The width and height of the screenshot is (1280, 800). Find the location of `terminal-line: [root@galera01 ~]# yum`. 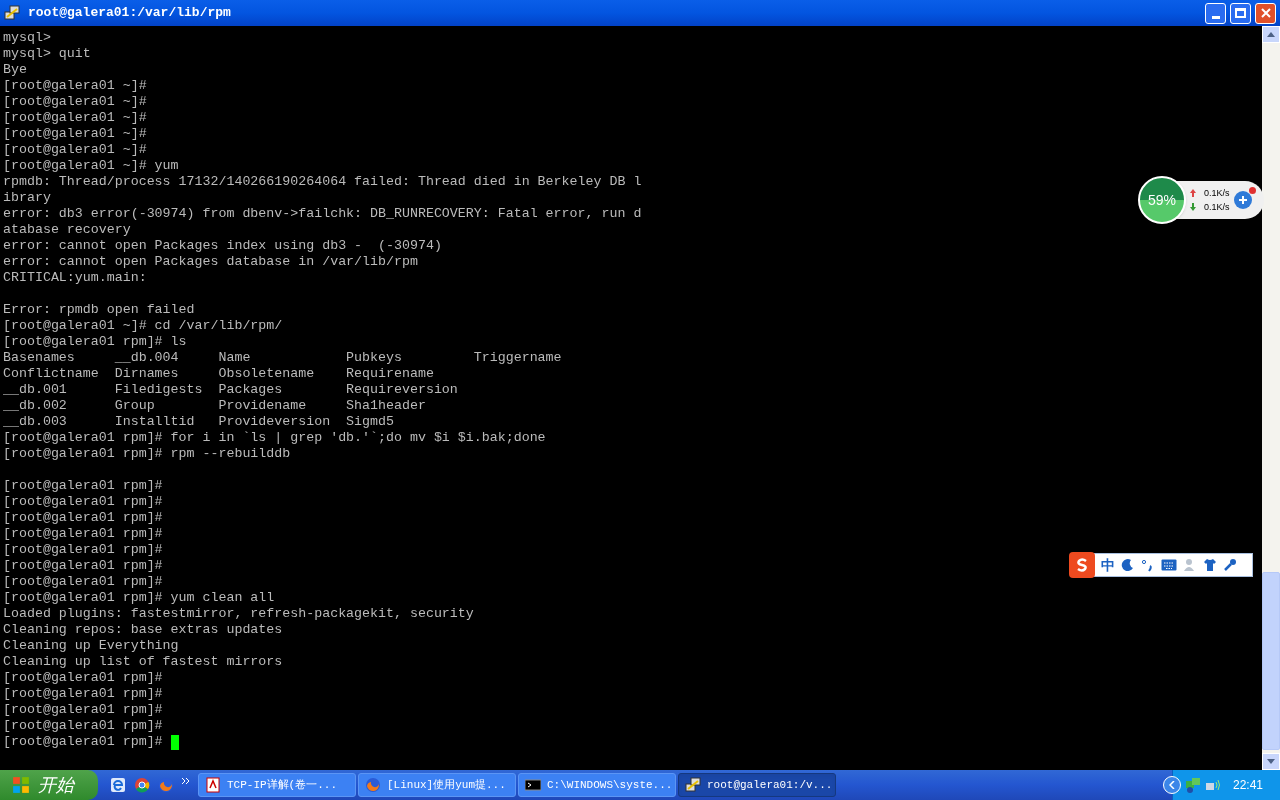

terminal-line: [root@galera01 ~]# yum is located at coordinates (91, 166).